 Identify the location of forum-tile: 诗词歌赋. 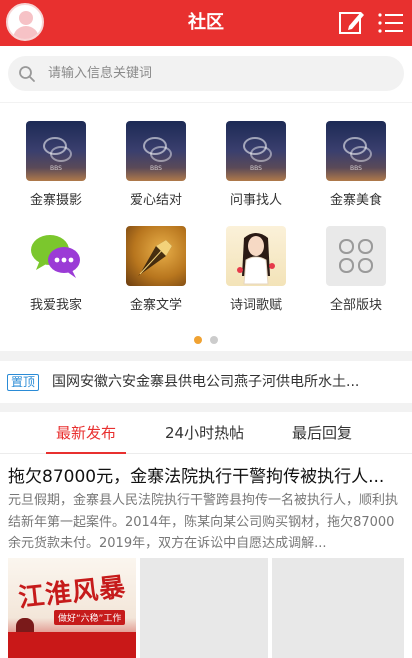
(250, 276).